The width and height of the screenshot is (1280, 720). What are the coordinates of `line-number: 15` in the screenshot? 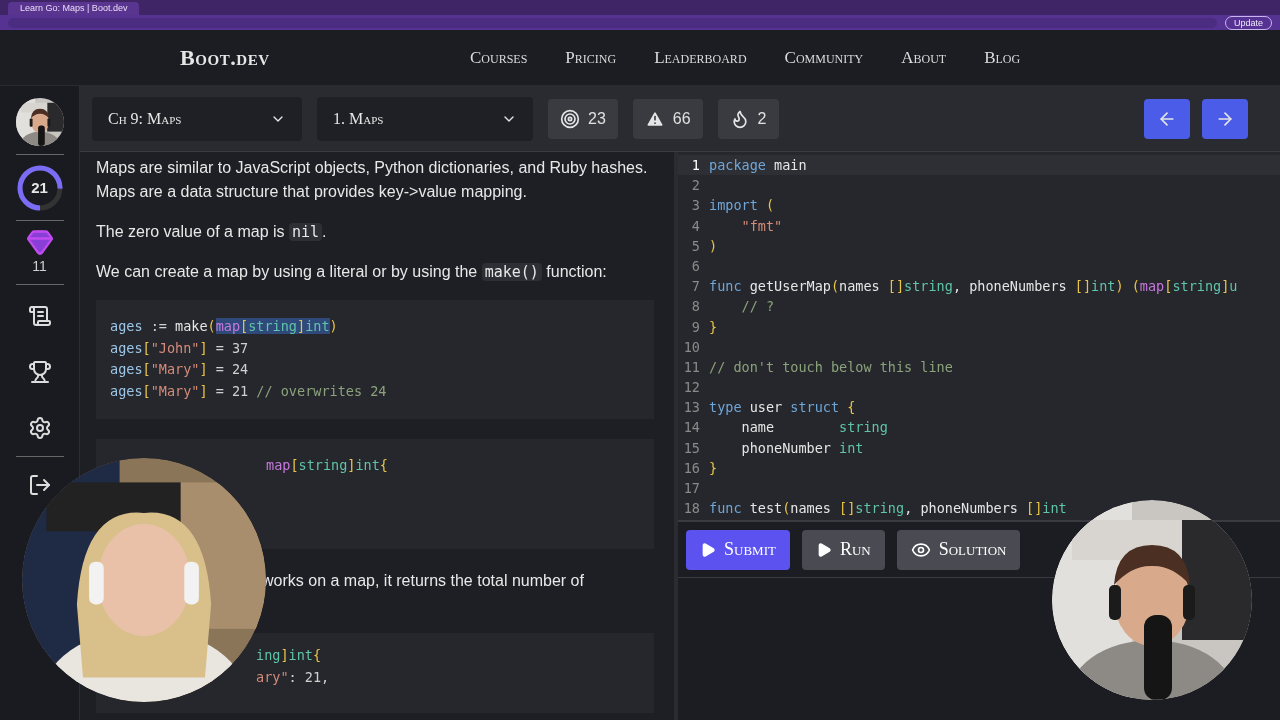 It's located at (691, 448).